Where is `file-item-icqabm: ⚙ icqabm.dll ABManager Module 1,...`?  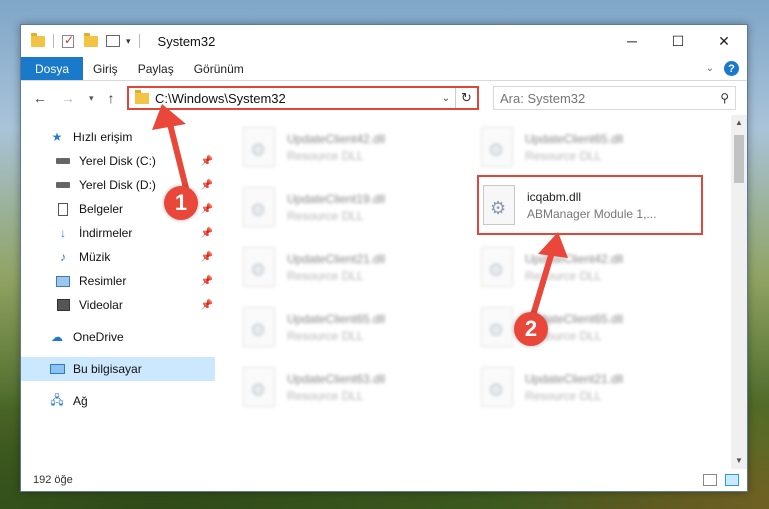 file-item-icqabm: ⚙ icqabm.dll ABManager Module 1,... is located at coordinates (590, 205).